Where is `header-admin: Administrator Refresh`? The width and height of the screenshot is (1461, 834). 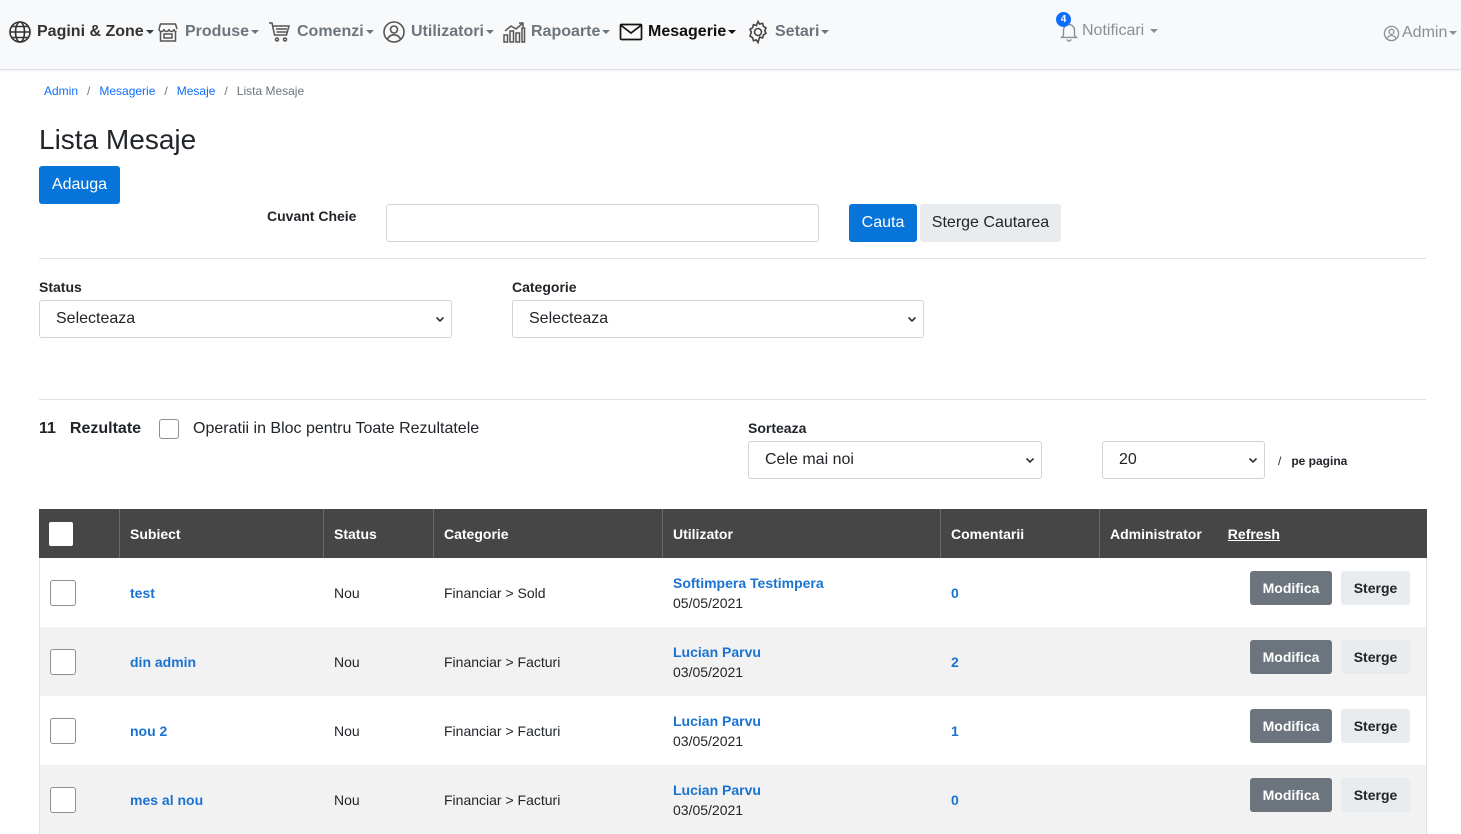 header-admin: Administrator Refresh is located at coordinates (1263, 533).